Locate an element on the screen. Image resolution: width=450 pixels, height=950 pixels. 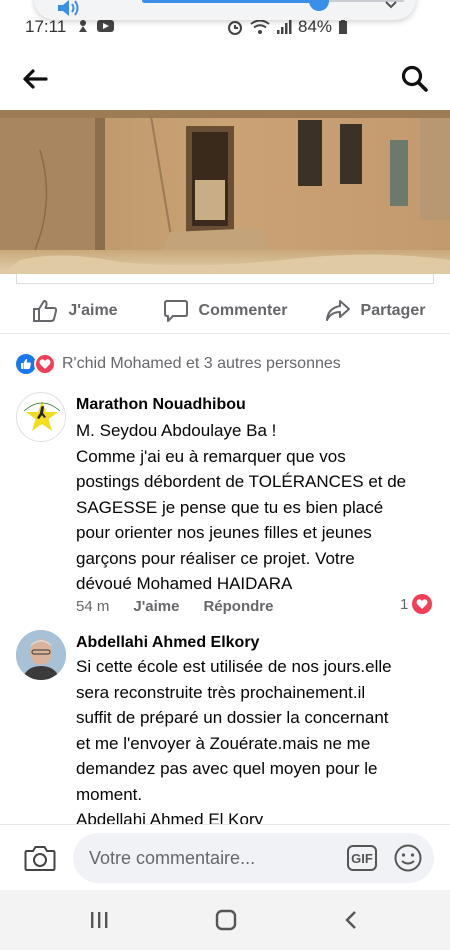
like-reaction-icon is located at coordinates (26, 364).